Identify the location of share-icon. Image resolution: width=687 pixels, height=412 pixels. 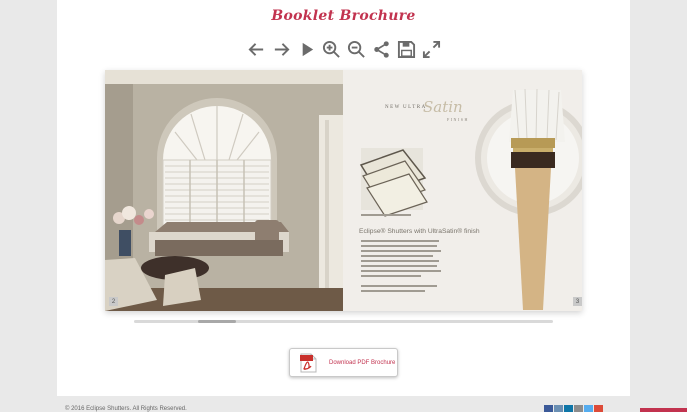
(381, 49).